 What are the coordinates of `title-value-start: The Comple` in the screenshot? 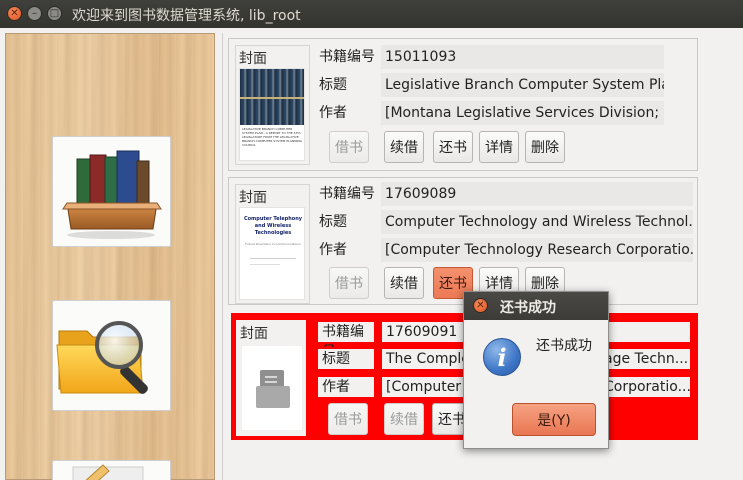 It's located at (428, 359).